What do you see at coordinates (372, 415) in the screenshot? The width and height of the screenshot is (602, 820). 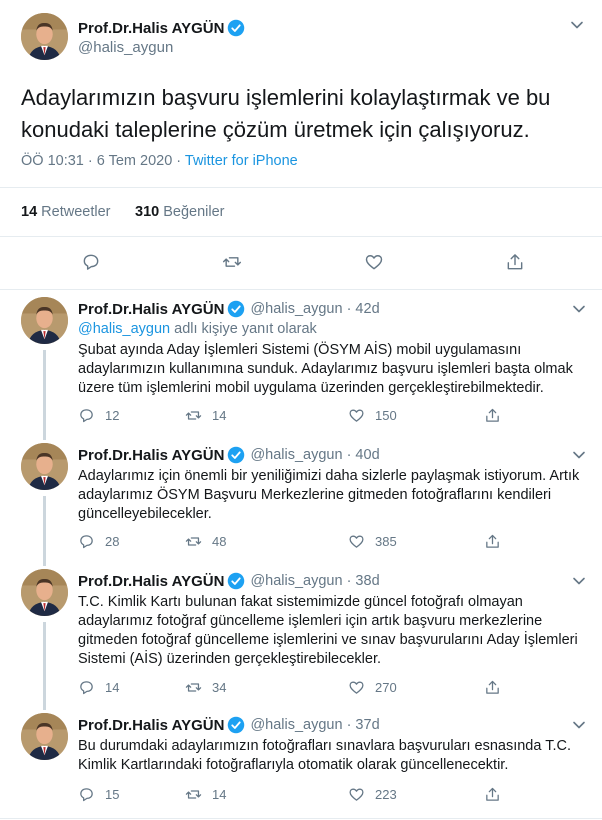 I see `like-button: 150` at bounding box center [372, 415].